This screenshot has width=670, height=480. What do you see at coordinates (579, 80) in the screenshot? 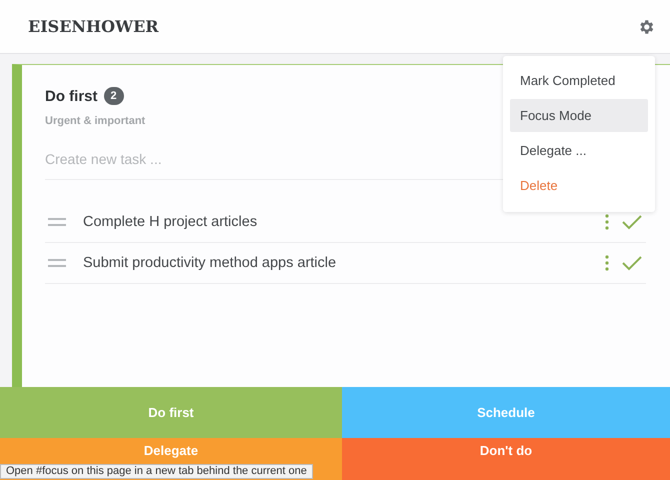
I see `menu-item: Mark Completed` at bounding box center [579, 80].